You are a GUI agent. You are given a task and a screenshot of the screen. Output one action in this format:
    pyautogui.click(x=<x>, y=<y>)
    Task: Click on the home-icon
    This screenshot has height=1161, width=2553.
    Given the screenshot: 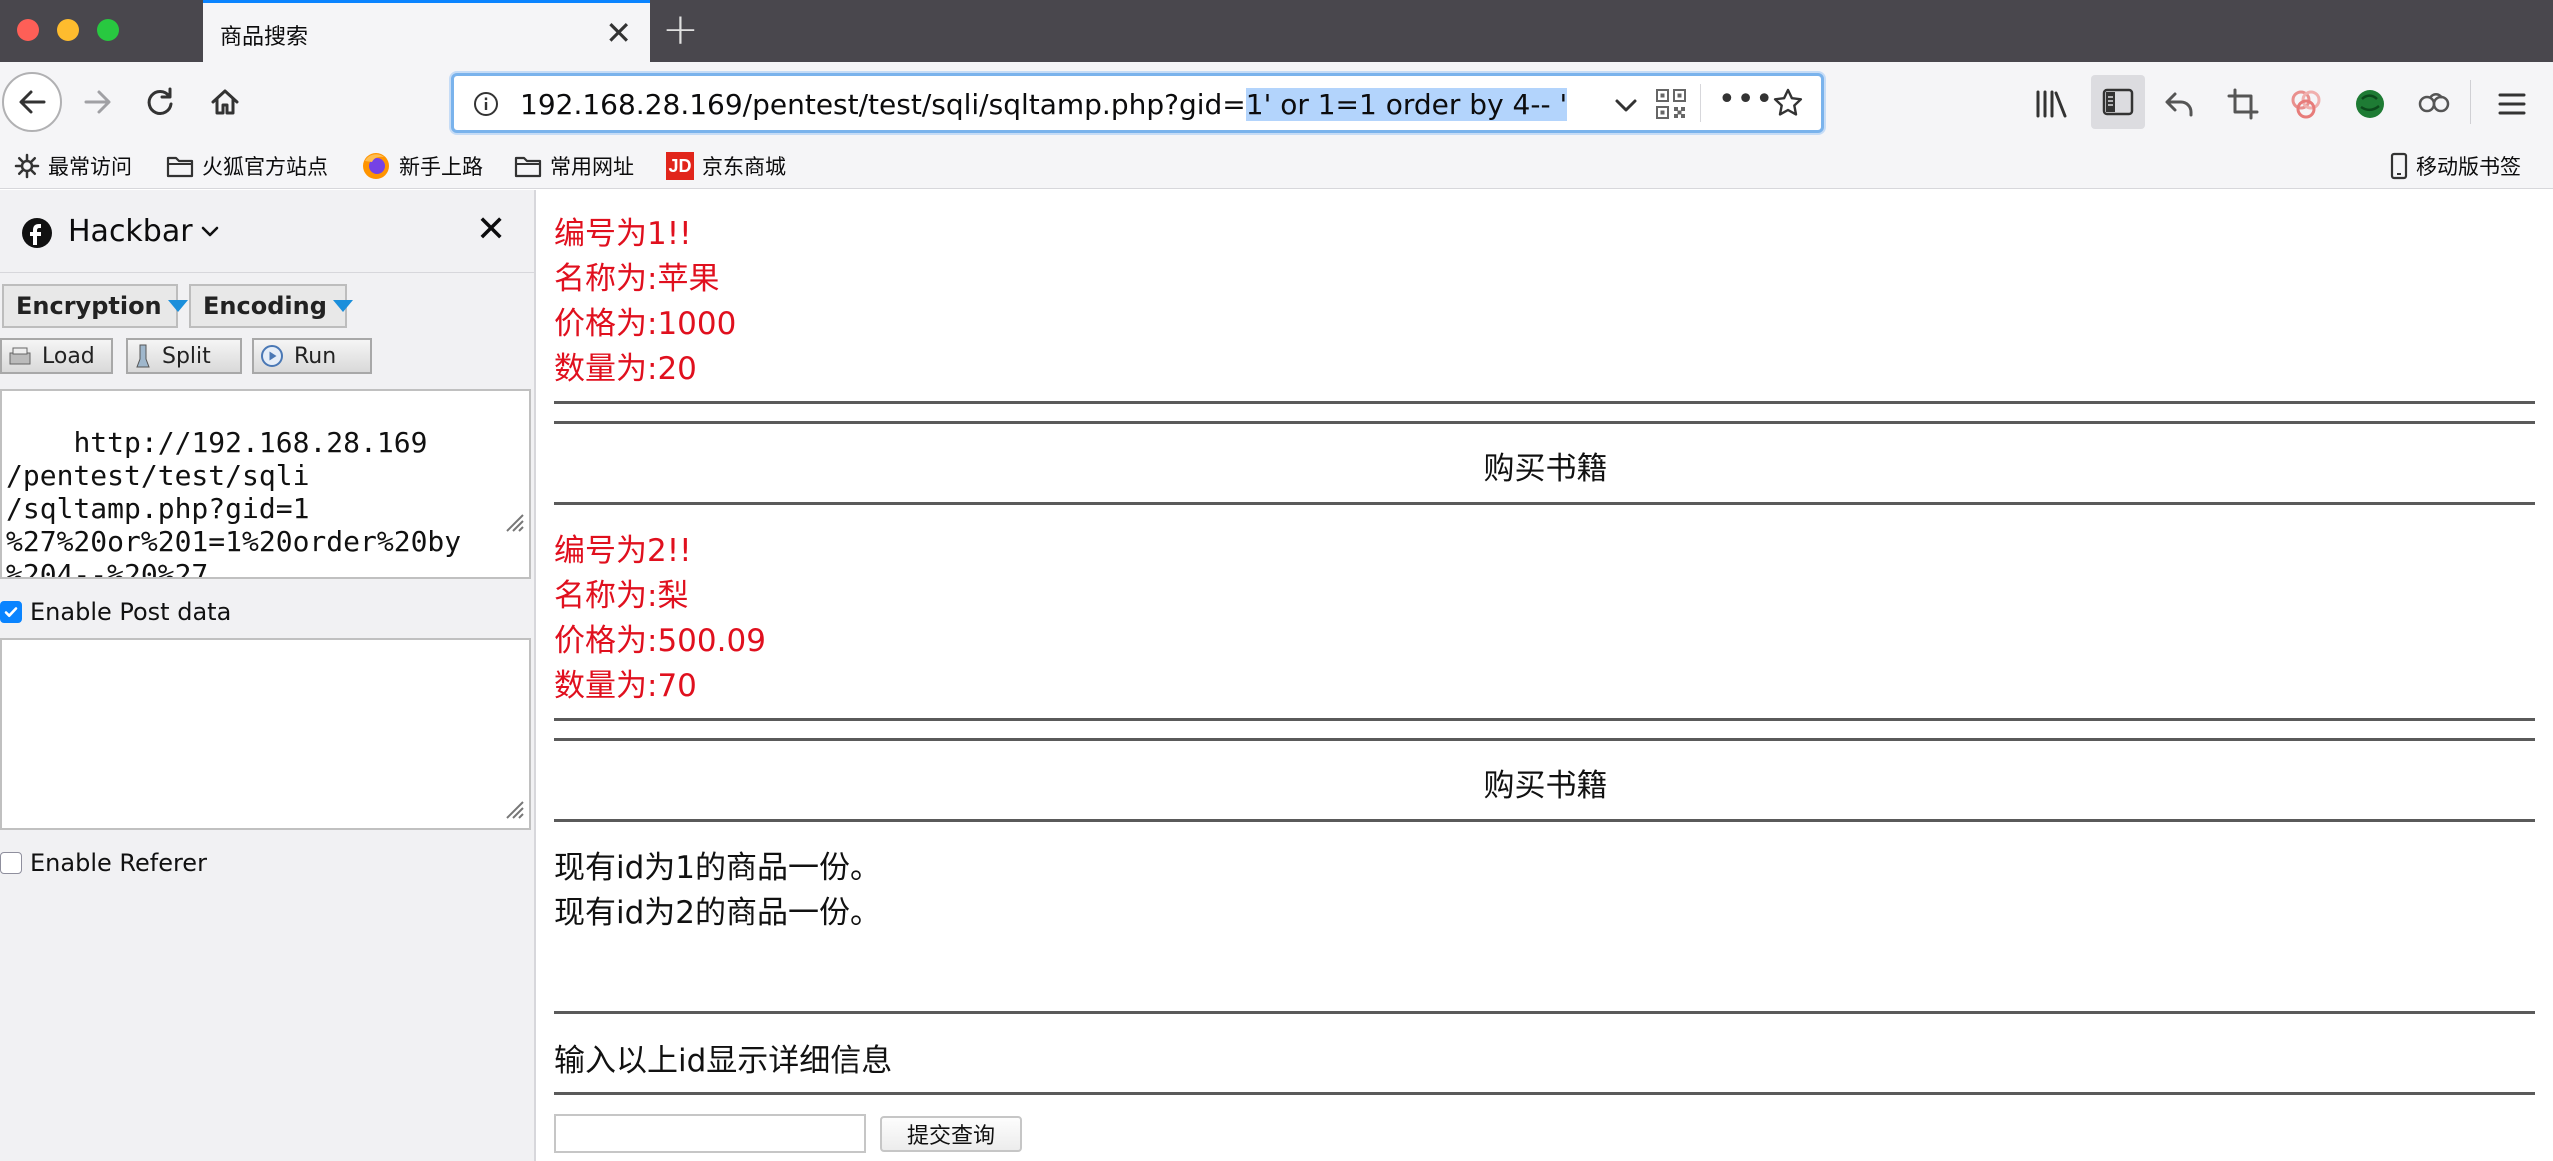 What is the action you would take?
    pyautogui.click(x=225, y=102)
    